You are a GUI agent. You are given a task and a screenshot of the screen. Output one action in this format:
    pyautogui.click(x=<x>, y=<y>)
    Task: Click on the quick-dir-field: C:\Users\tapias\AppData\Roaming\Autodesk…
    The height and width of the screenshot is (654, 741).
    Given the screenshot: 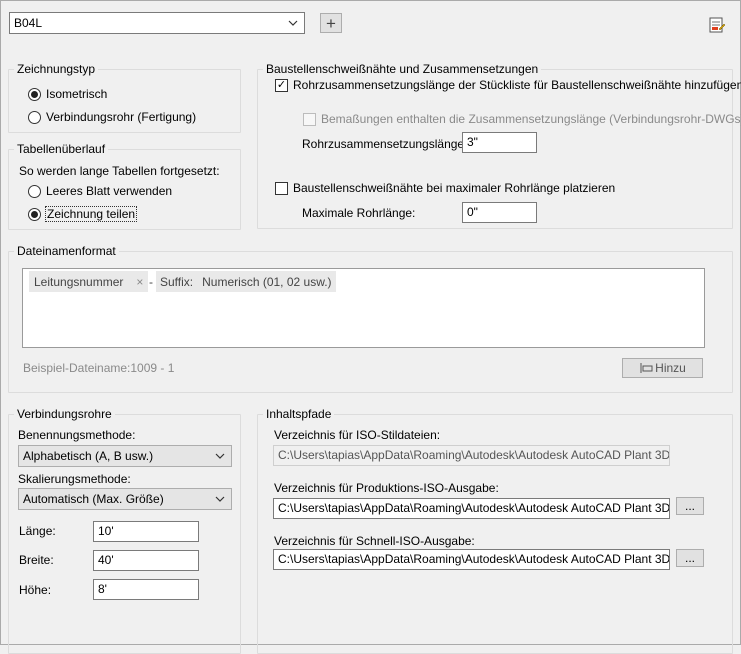 What is the action you would take?
    pyautogui.click(x=471, y=559)
    